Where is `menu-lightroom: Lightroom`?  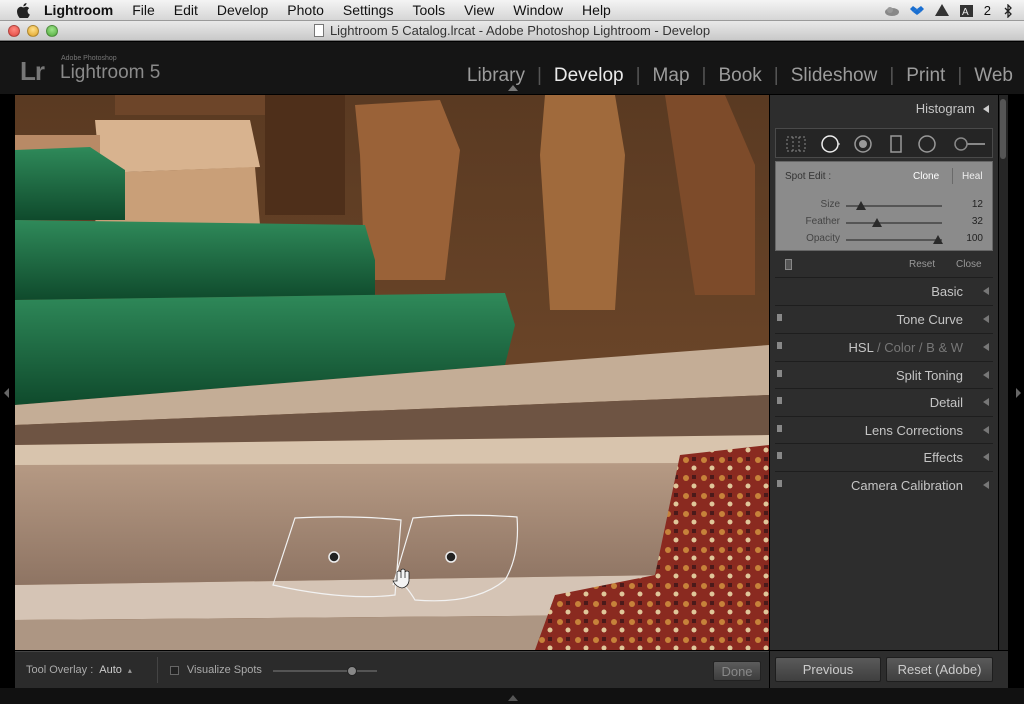
menu-lightroom: Lightroom is located at coordinates (78, 10).